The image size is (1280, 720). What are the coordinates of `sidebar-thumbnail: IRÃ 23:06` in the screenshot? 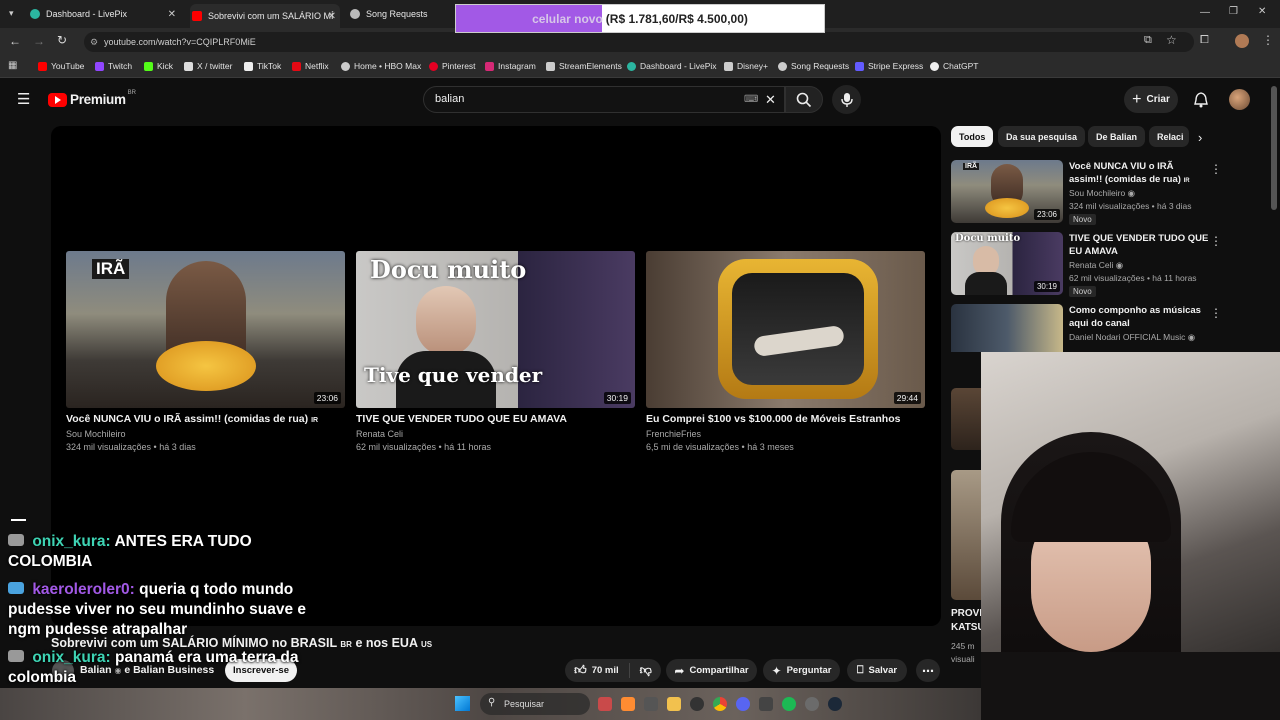 It's located at (1007, 191).